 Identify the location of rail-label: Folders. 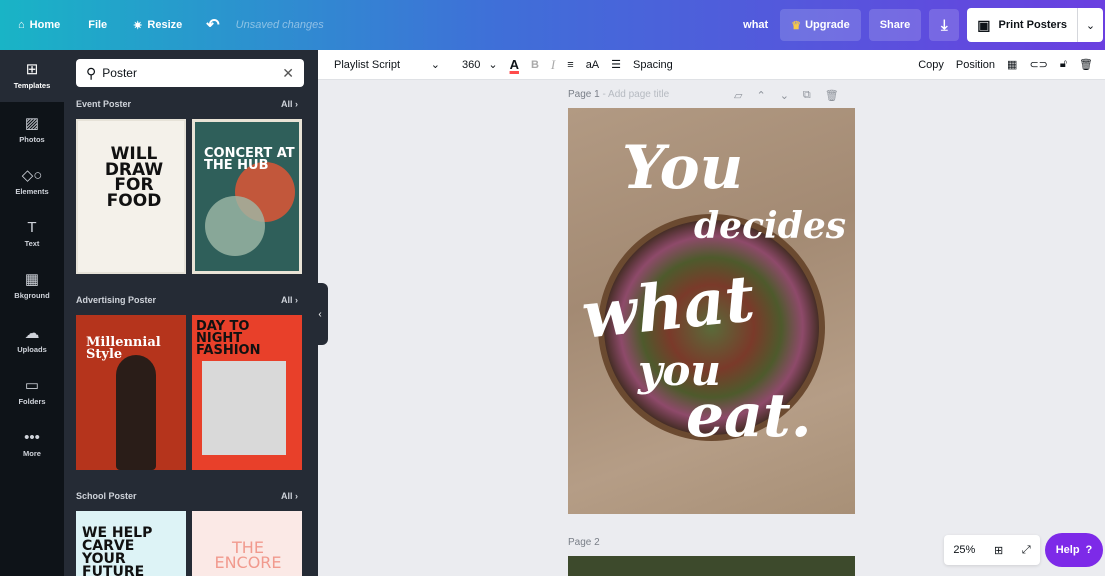
(32, 401).